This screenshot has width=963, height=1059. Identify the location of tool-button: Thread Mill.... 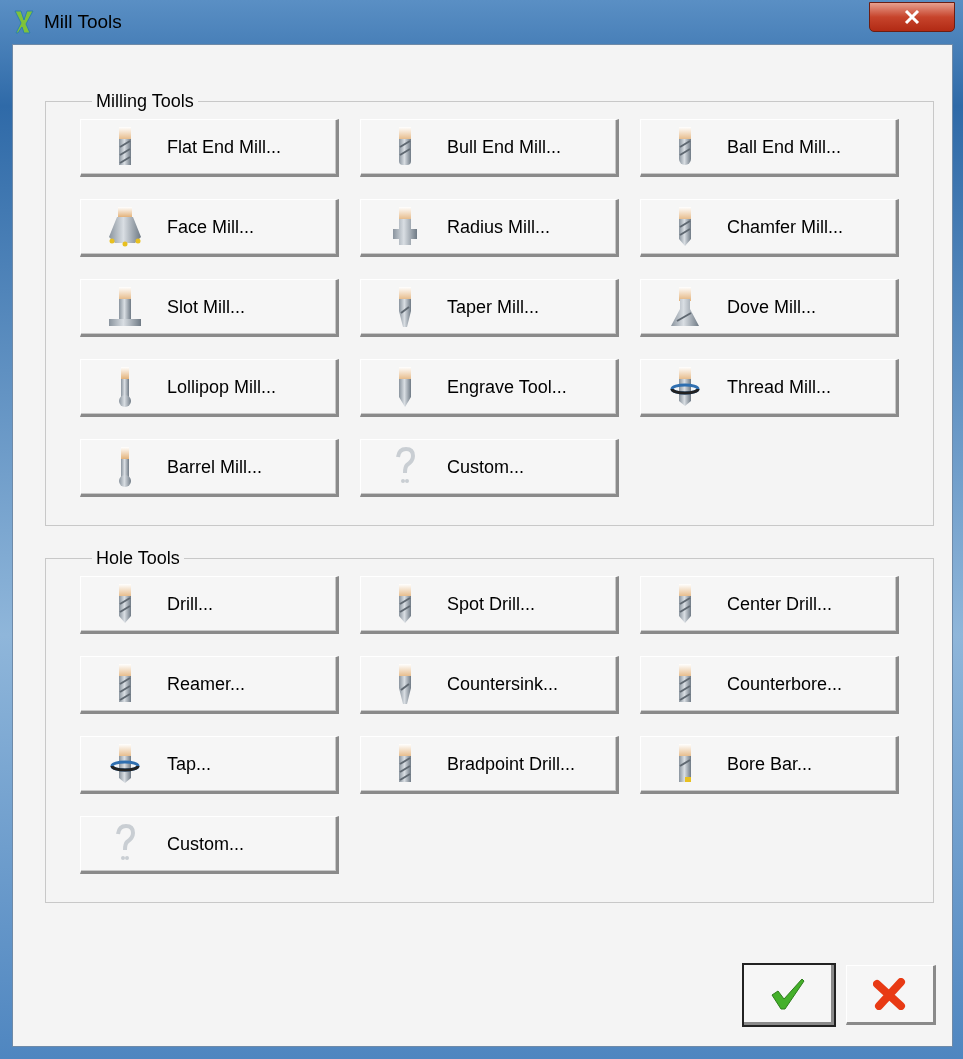
(769, 388).